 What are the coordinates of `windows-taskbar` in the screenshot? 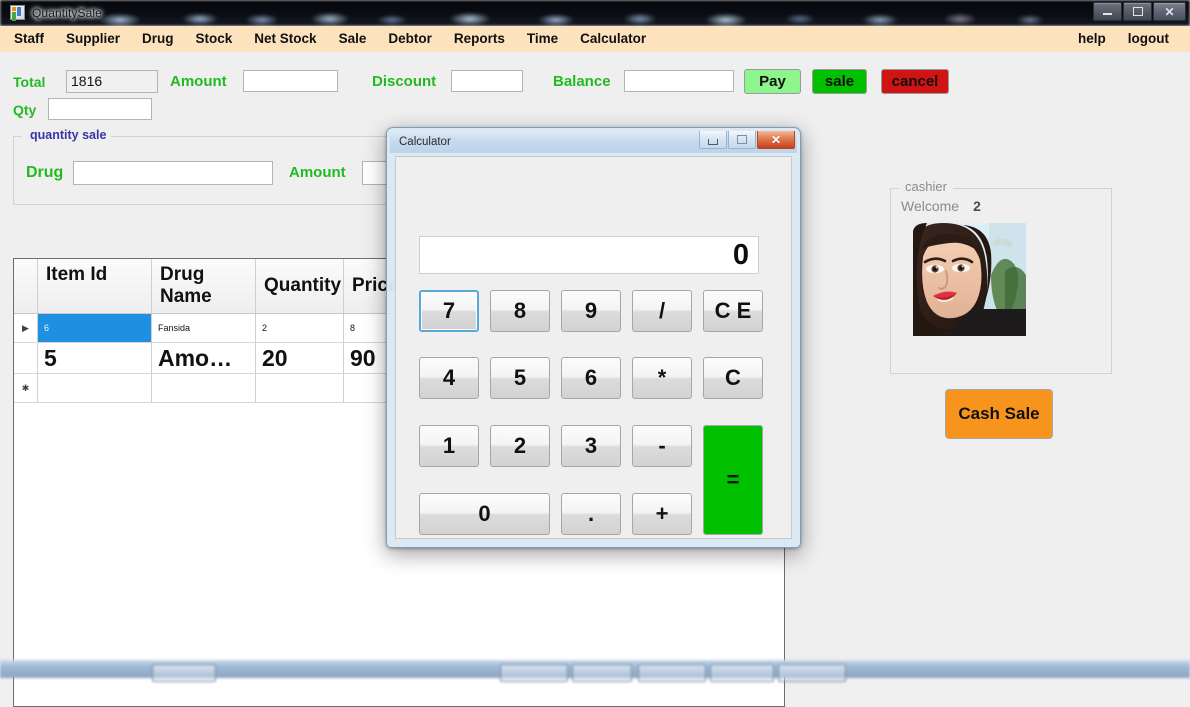 It's located at (595, 671).